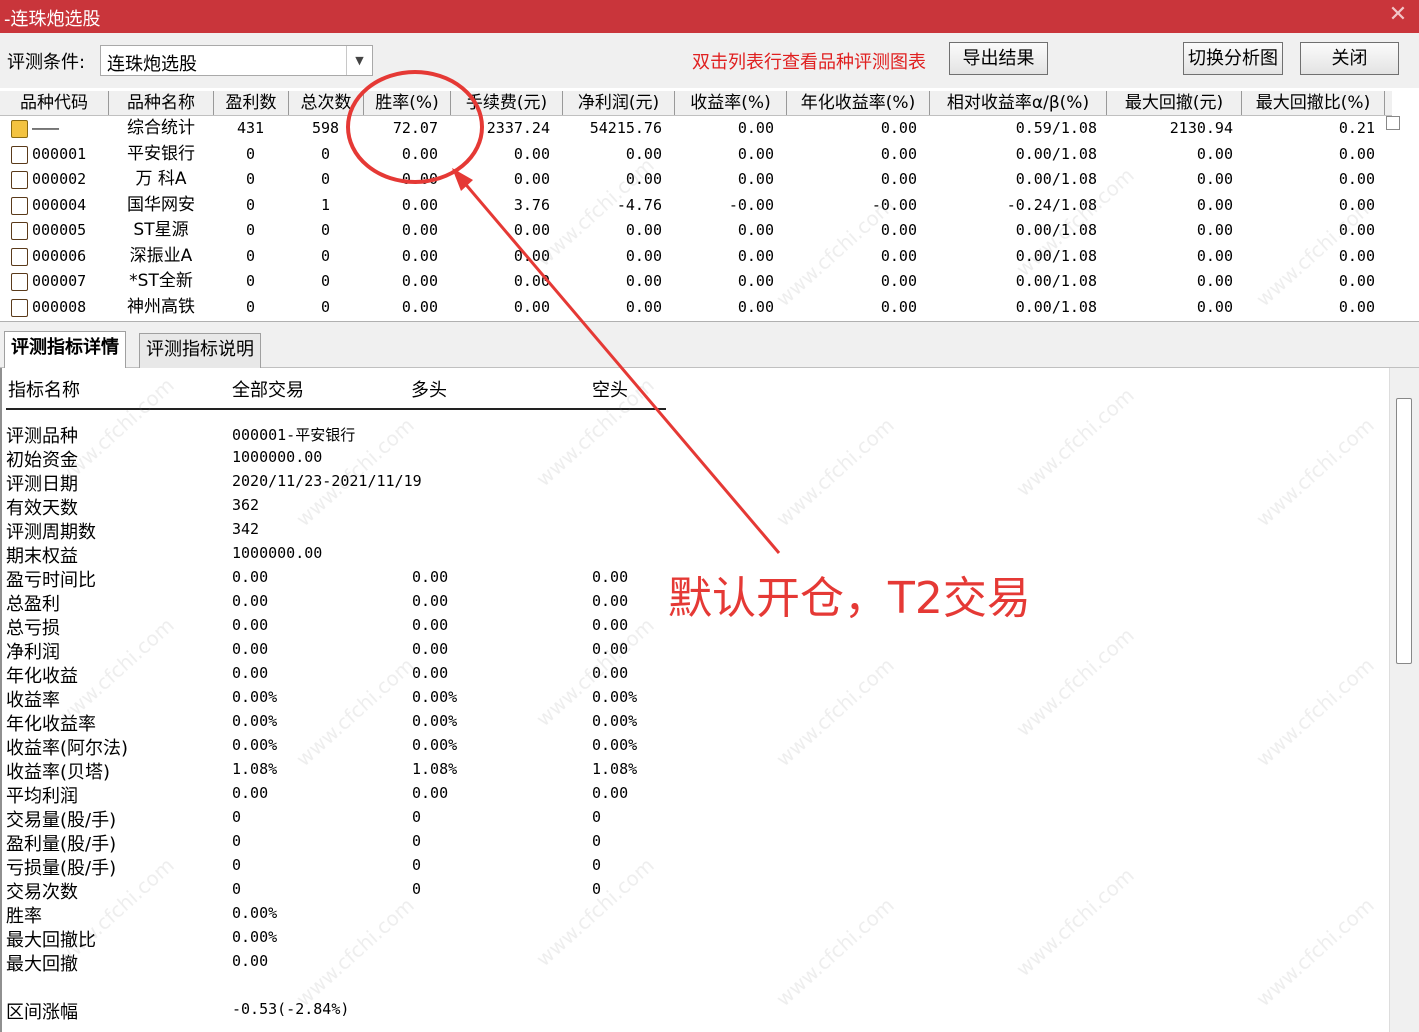 The height and width of the screenshot is (1032, 1419). Describe the element at coordinates (709, 16) in the screenshot. I see `title-bar: -连珠炮选股 ✕` at that location.